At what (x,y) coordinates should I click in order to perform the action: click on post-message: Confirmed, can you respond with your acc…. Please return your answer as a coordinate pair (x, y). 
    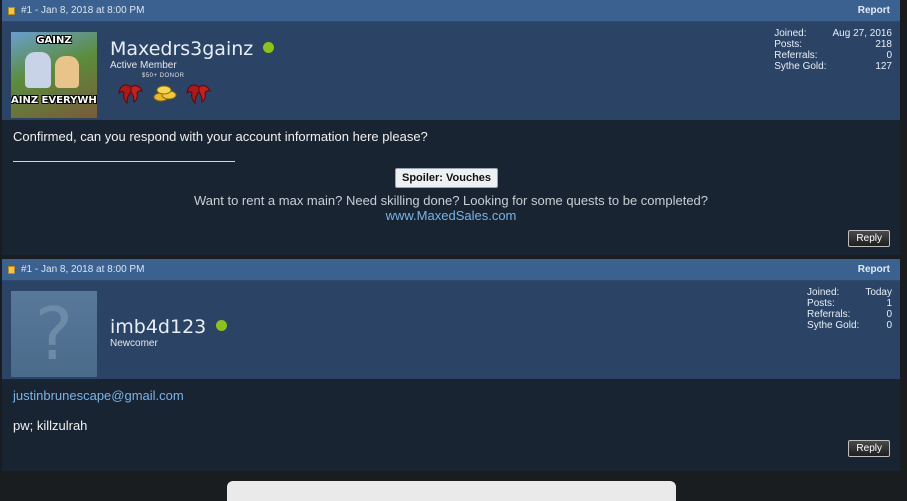
    Looking at the image, I should click on (220, 136).